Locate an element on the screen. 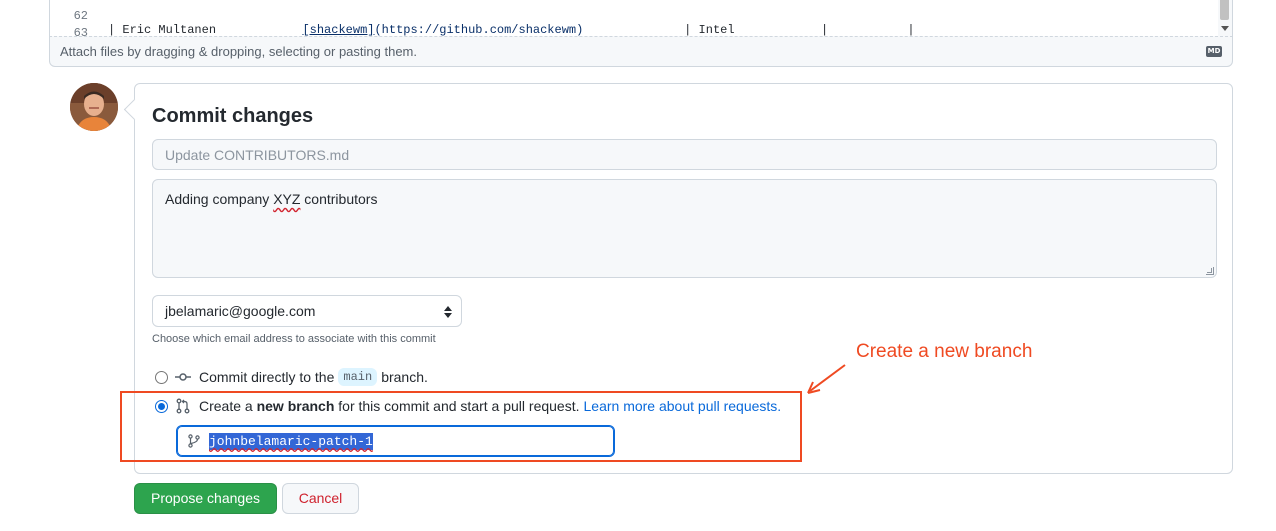 This screenshot has width=1276, height=531. resize-handle-icon is located at coordinates (1210, 271).